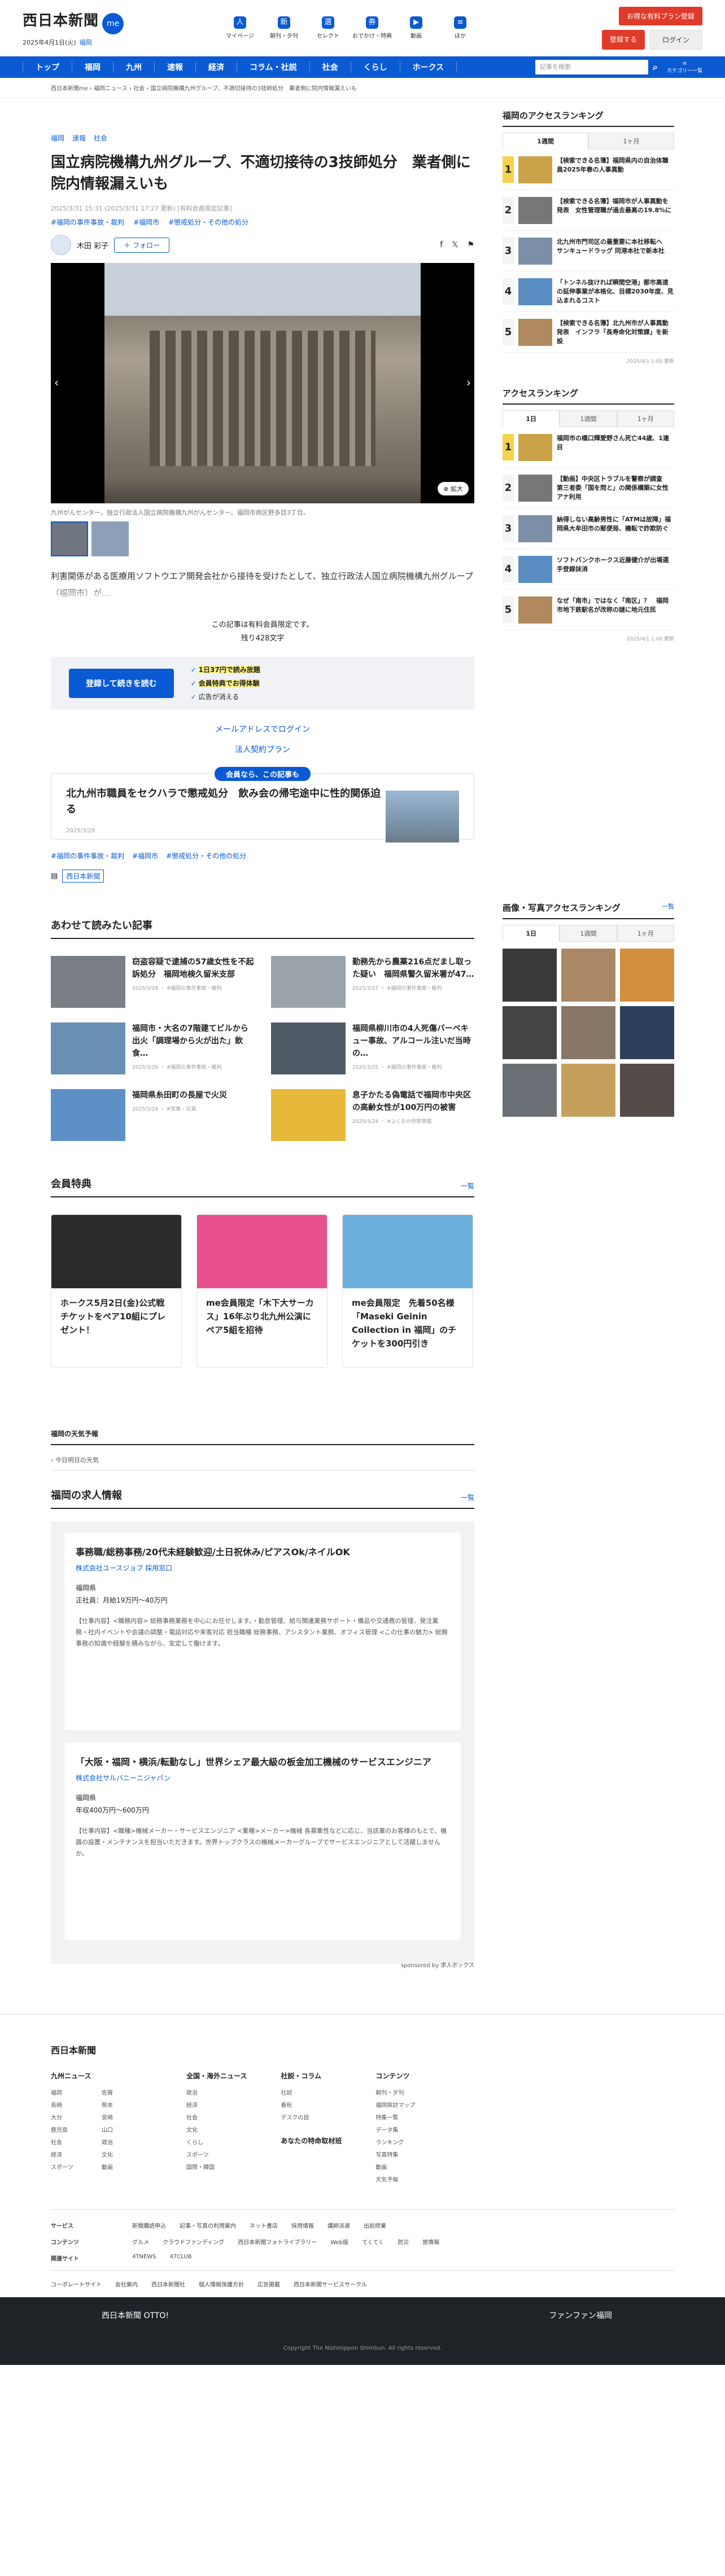  Describe the element at coordinates (395, 2180) in the screenshot. I see `footer-link: 天気予報` at that location.